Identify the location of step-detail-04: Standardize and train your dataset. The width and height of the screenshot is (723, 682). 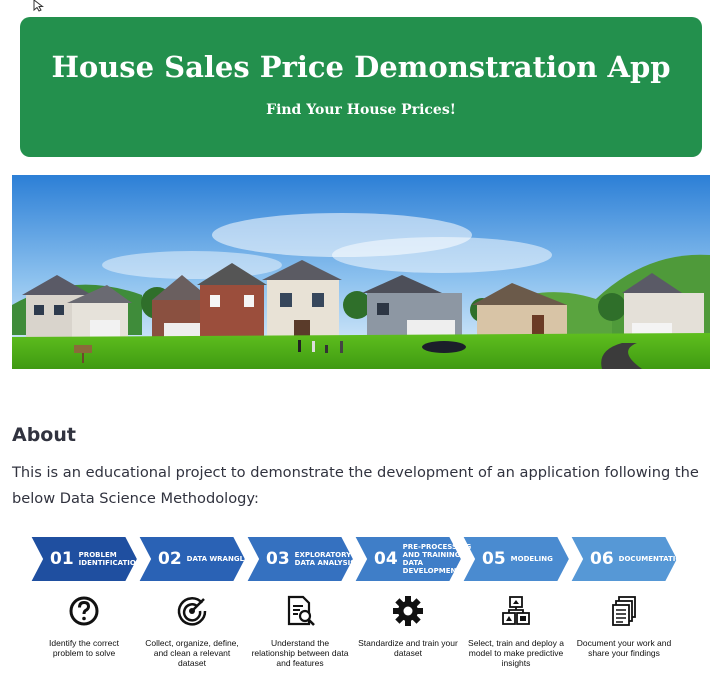
(408, 626).